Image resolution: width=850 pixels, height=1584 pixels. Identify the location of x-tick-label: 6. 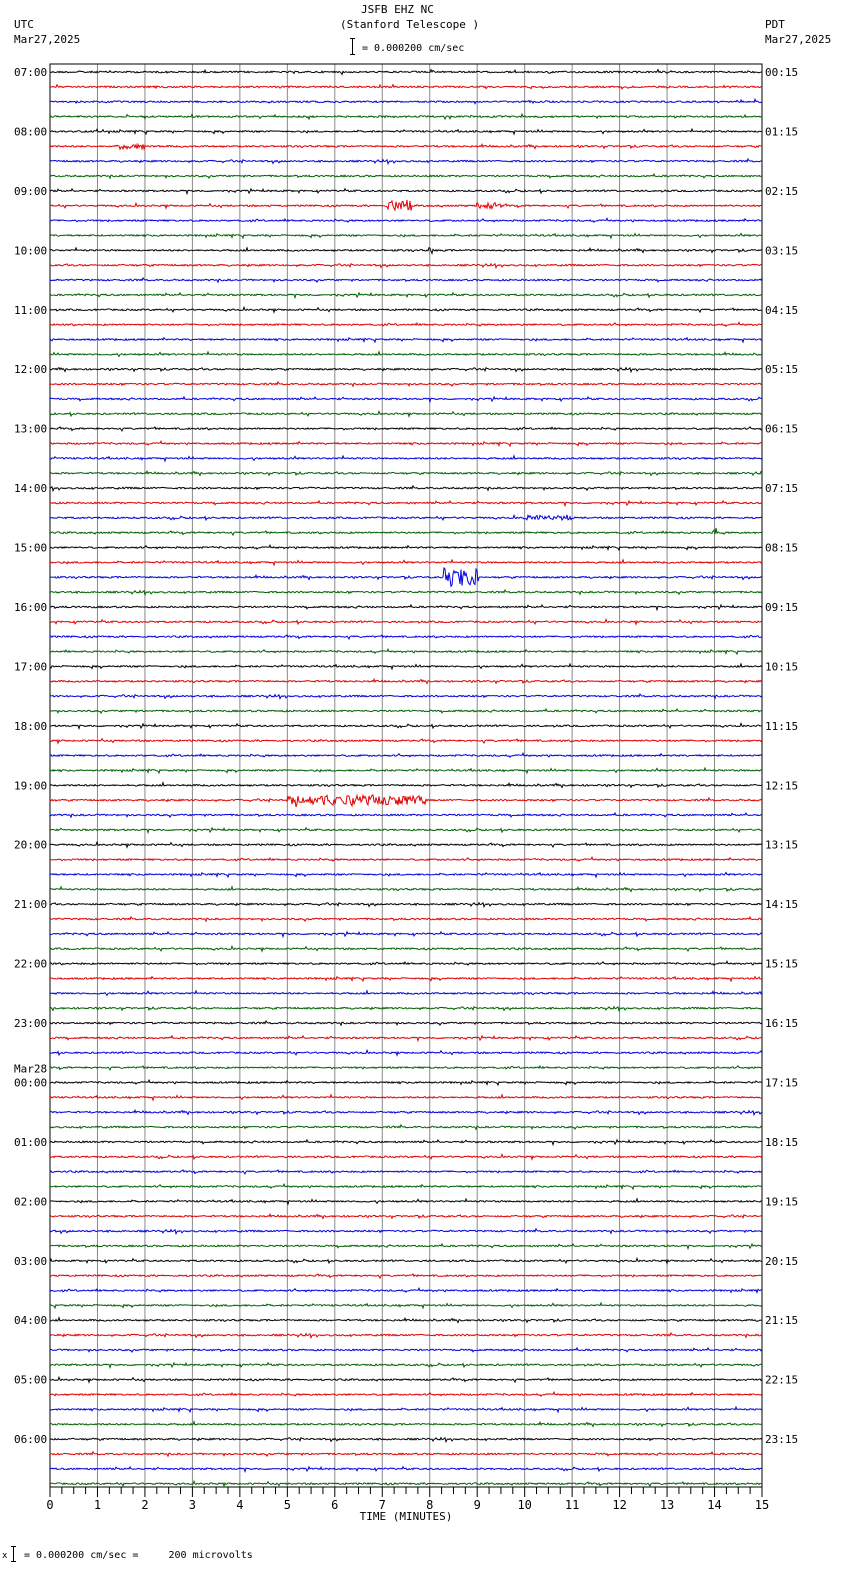
(334, 1505).